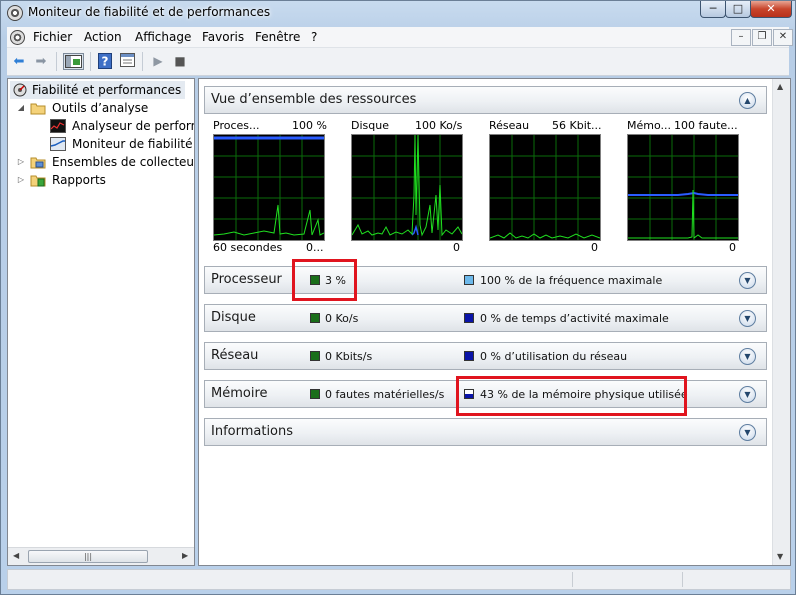 Image resolution: width=796 pixels, height=595 pixels. What do you see at coordinates (571, 396) in the screenshot?
I see `highlight-memory-usage` at bounding box center [571, 396].